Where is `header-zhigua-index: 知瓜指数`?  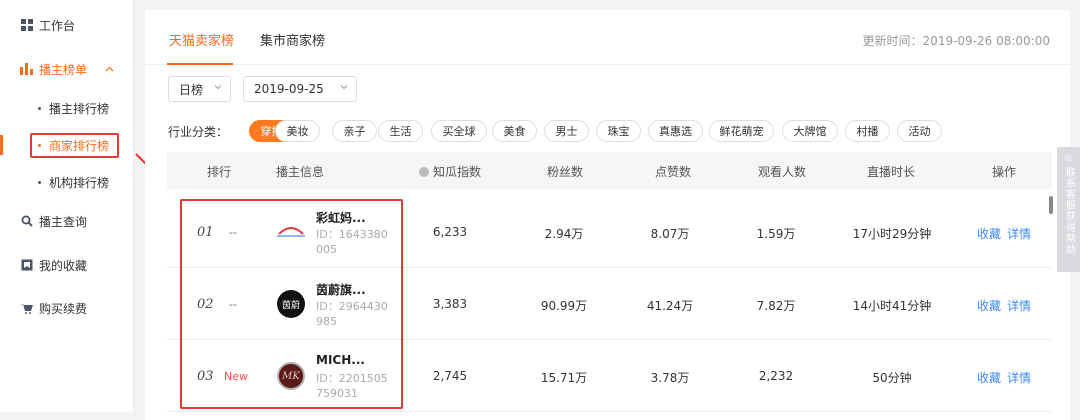 header-zhigua-index: 知瓜指数 is located at coordinates (450, 171).